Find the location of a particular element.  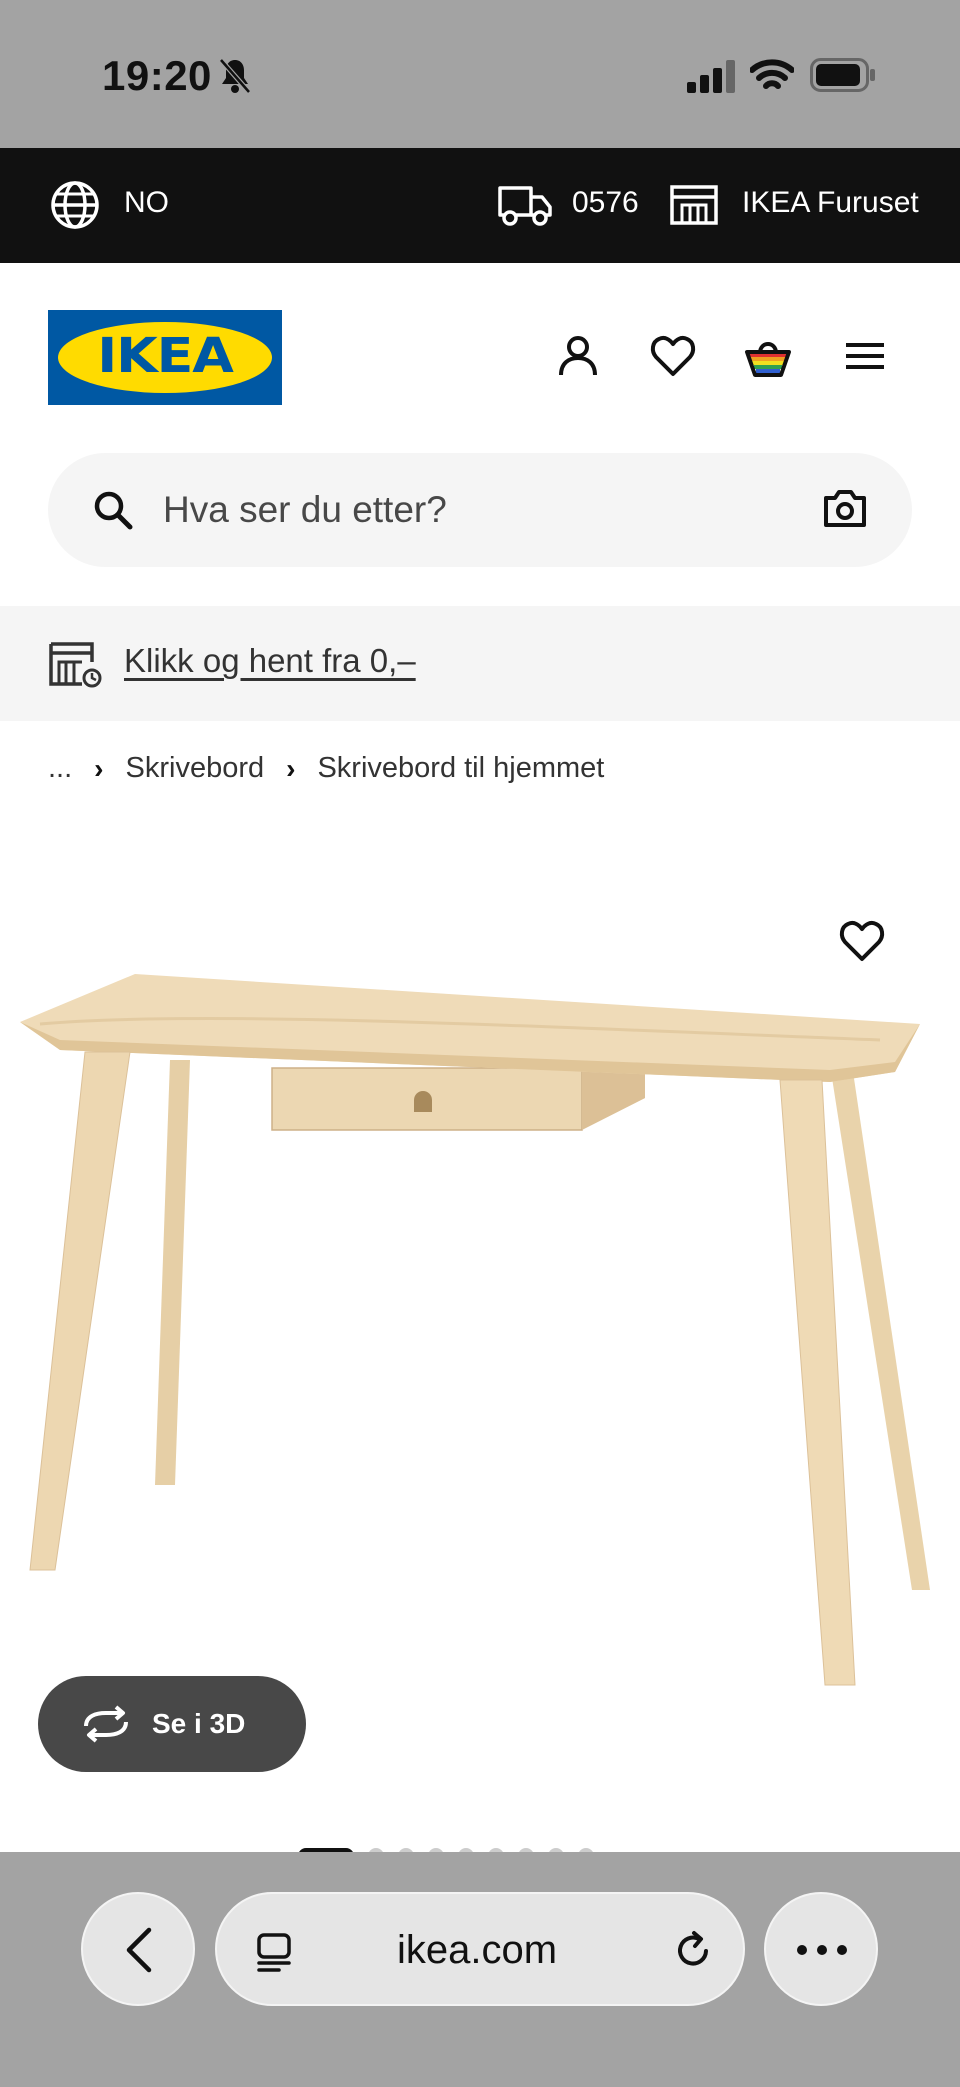

click-collect-banner: Klikk og hent fra 0,– is located at coordinates (480, 663).